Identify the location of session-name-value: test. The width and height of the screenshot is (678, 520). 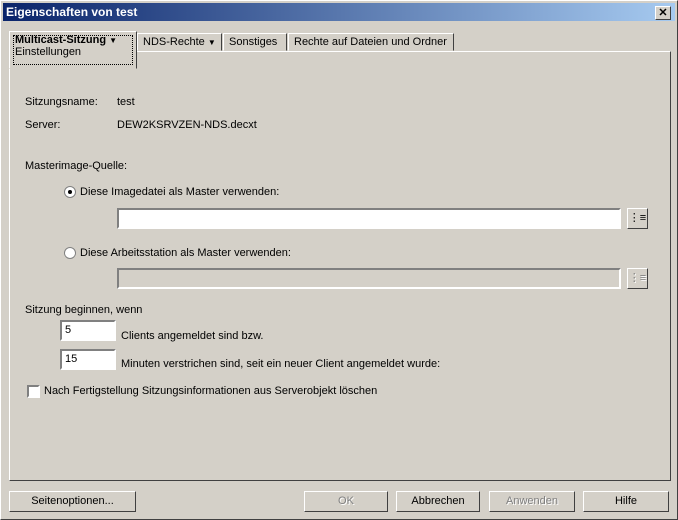
(126, 102).